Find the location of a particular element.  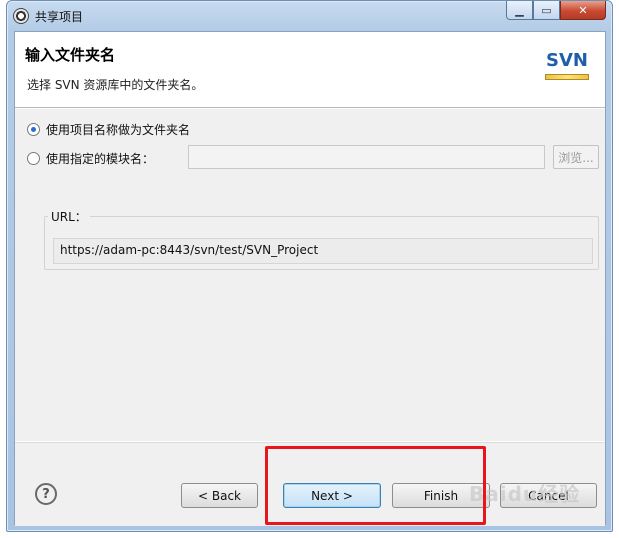

svn-logo: SVN is located at coordinates (567, 66).